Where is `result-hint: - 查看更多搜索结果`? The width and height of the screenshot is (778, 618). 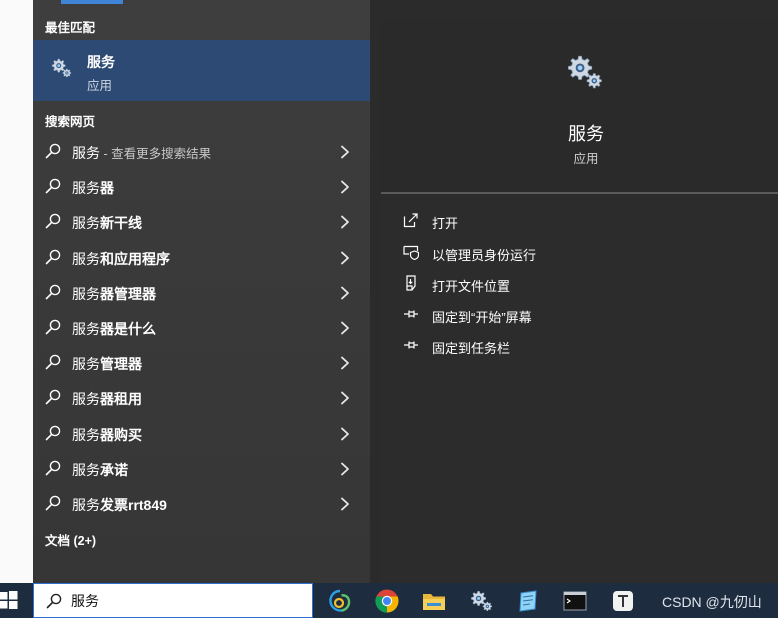 result-hint: - 查看更多搜索结果 is located at coordinates (156, 154).